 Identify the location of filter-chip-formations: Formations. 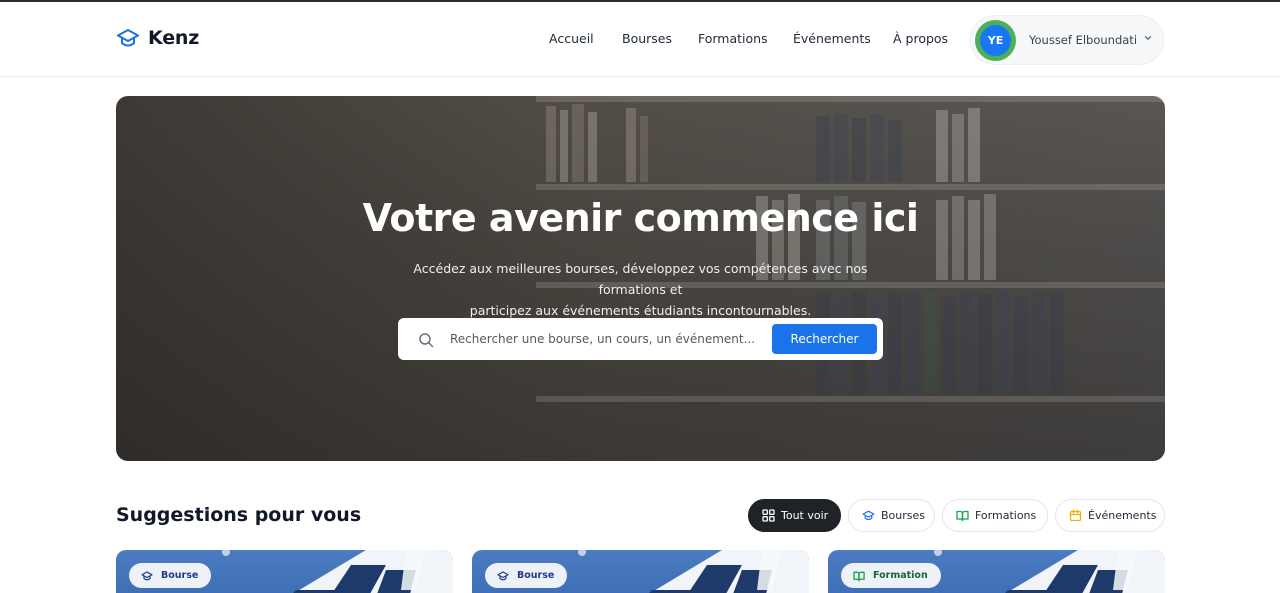
(995, 515).